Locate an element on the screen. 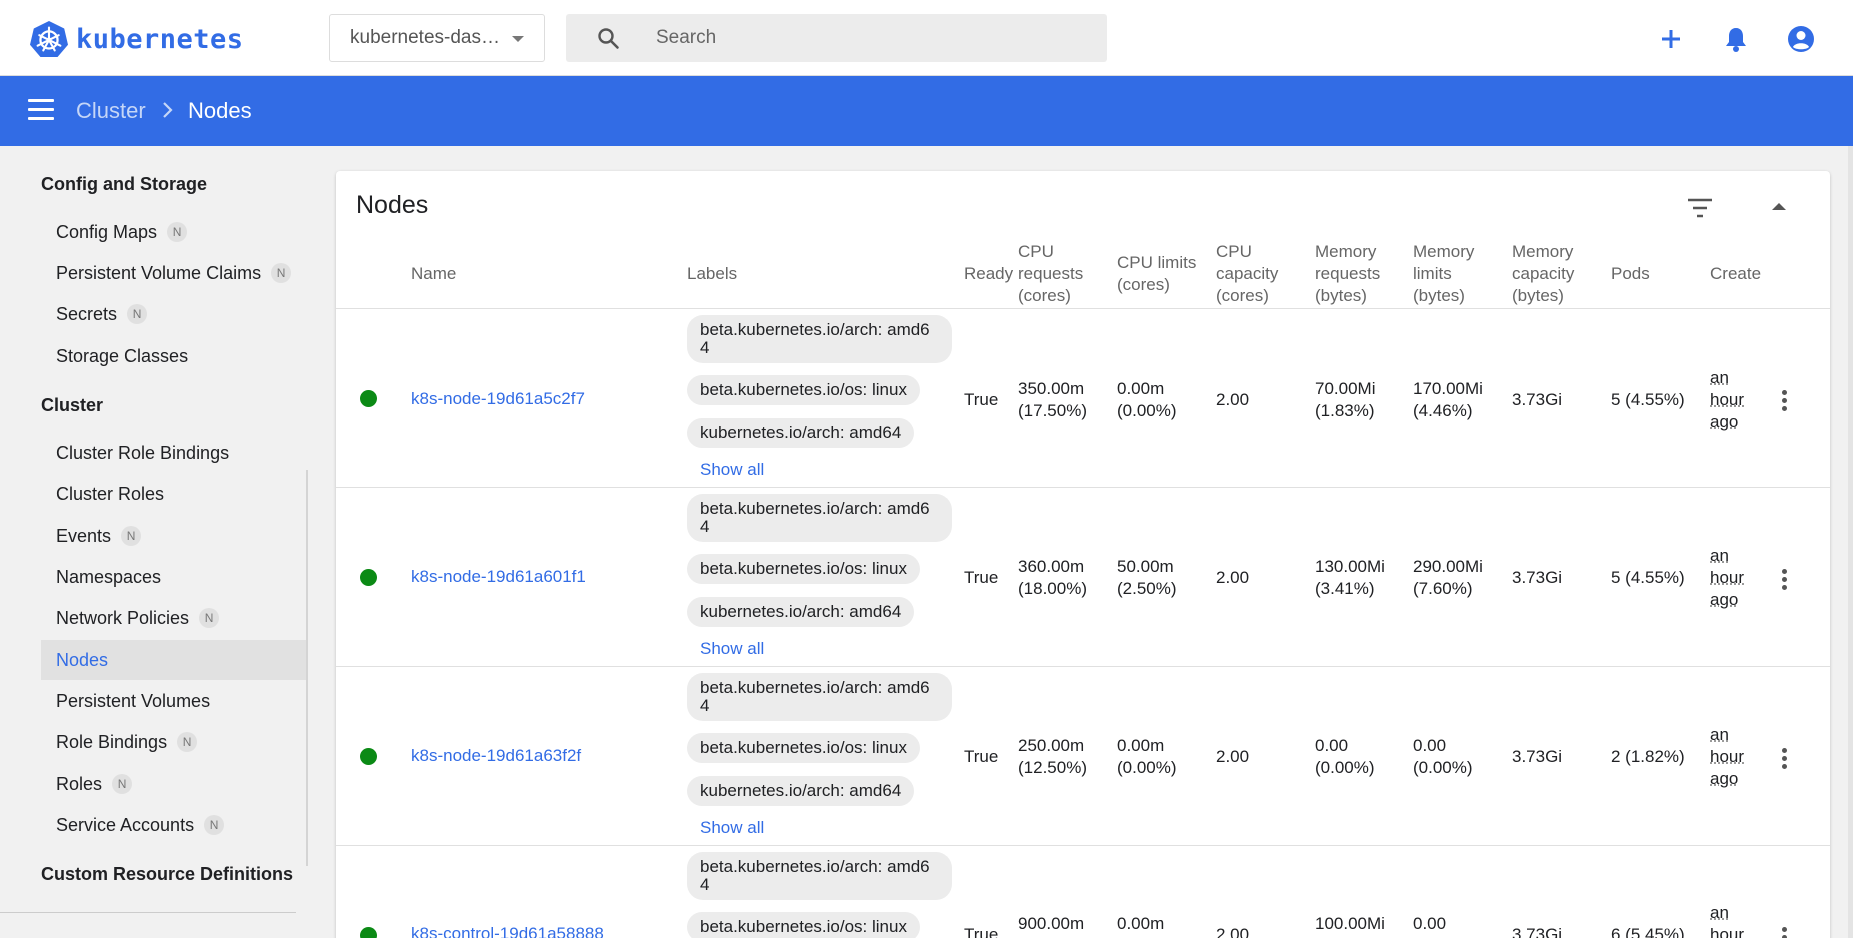 The width and height of the screenshot is (1853, 938). sidebar-group-cluster: Cluster is located at coordinates (72, 405).